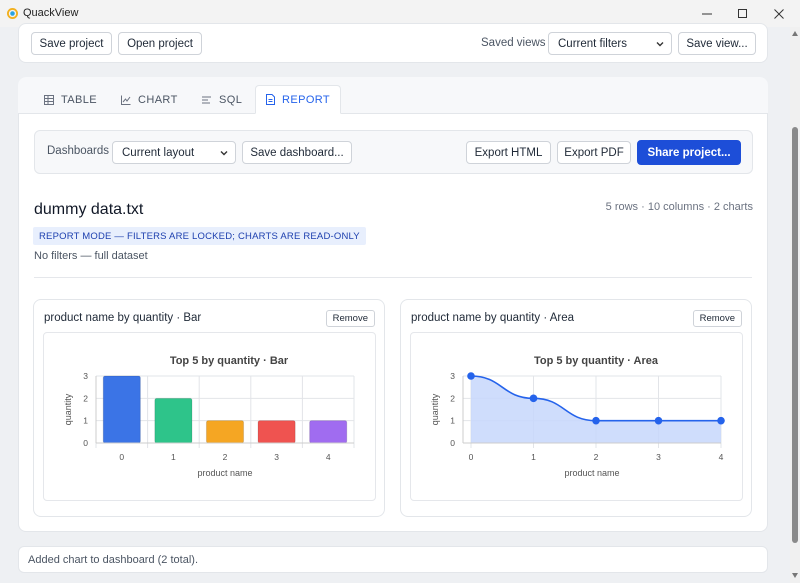 The height and width of the screenshot is (583, 800). I want to click on close-button, so click(779, 13).